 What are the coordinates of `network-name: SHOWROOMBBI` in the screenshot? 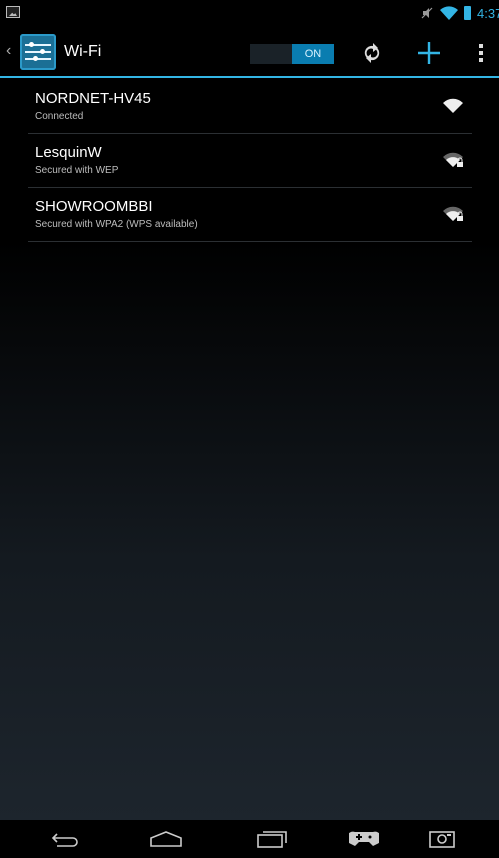 It's located at (94, 206).